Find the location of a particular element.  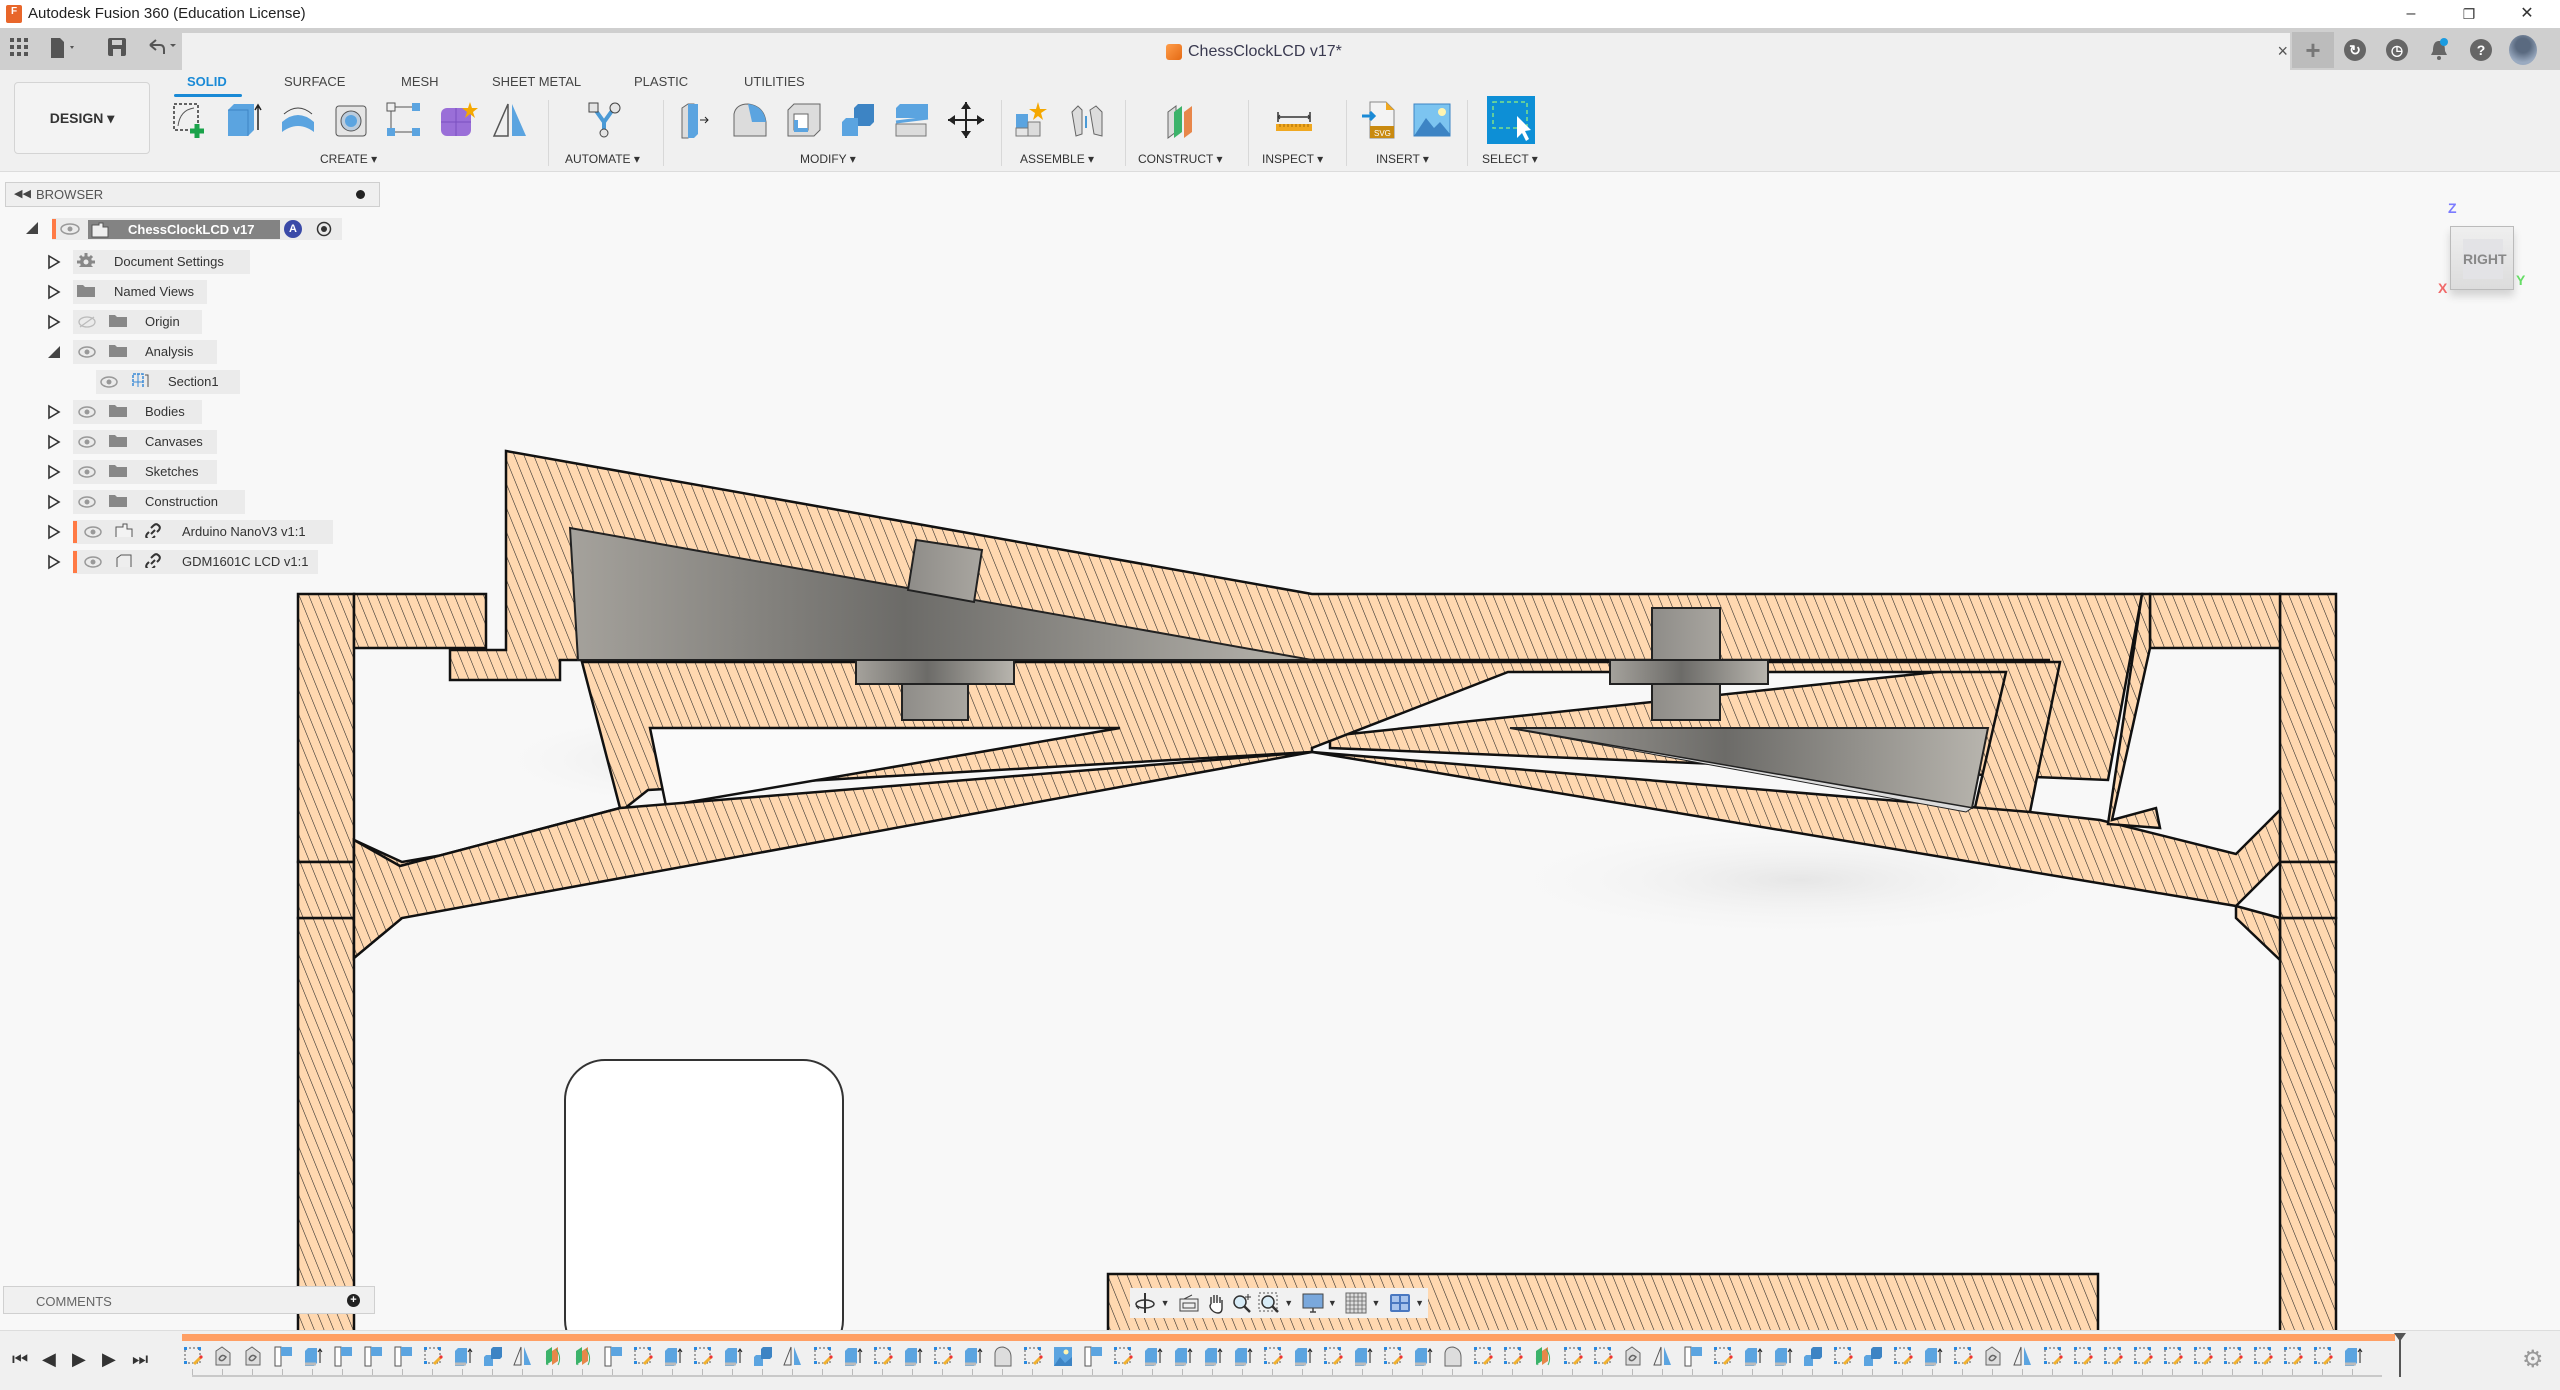

timeline-last-button: ⏭ is located at coordinates (140, 1359).